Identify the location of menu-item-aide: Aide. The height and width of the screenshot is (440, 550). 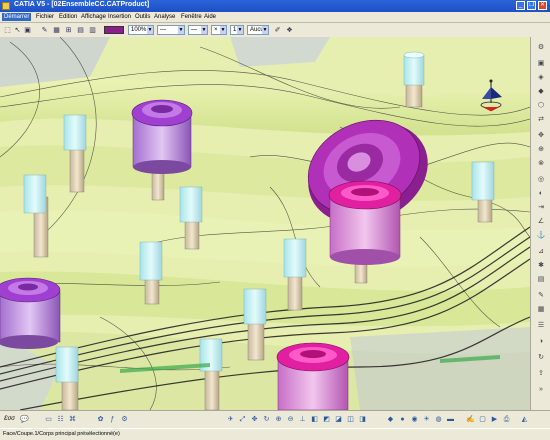
(210, 17).